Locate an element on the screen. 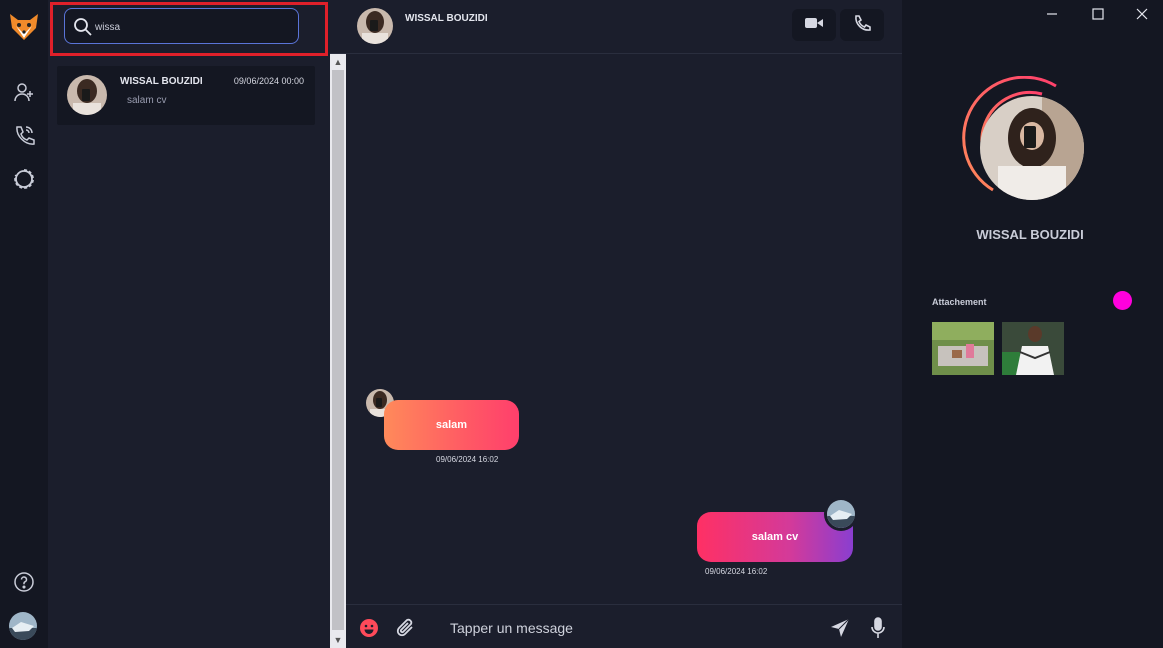 The image size is (1163, 648). phone-call-icon is located at coordinates (24, 135).